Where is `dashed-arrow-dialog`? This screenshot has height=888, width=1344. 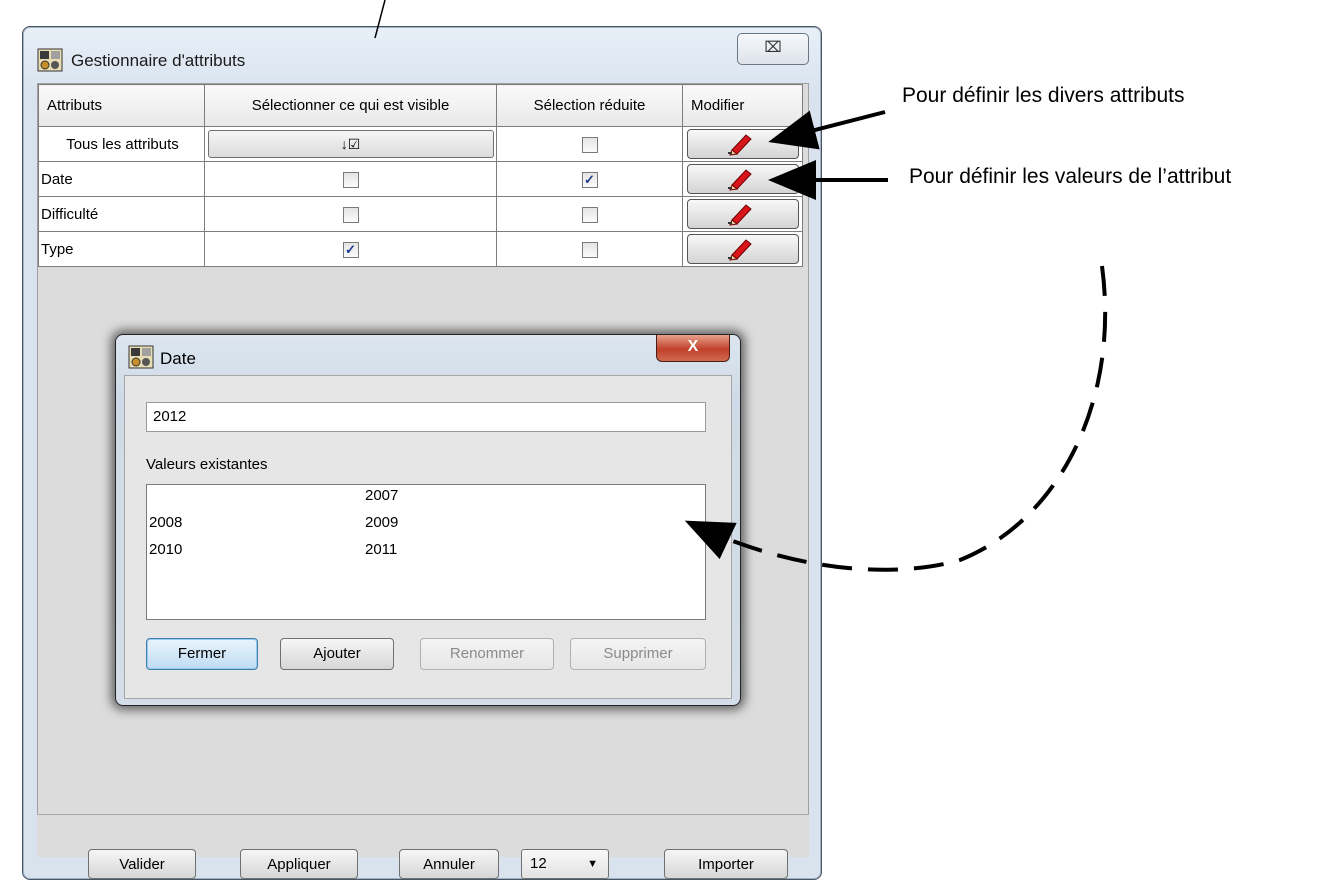
dashed-arrow-dialog is located at coordinates (896, 418).